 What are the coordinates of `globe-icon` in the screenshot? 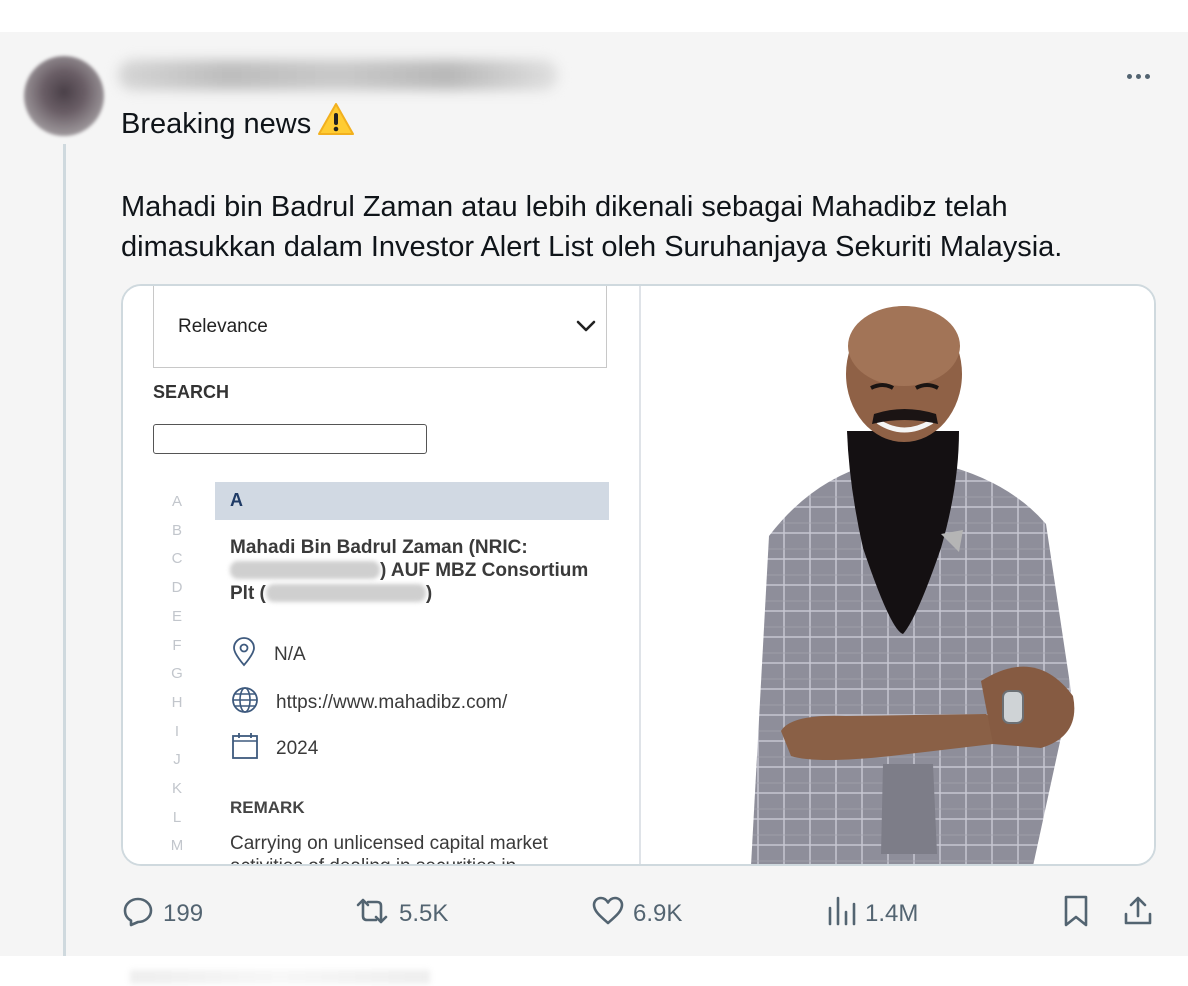 It's located at (245, 703).